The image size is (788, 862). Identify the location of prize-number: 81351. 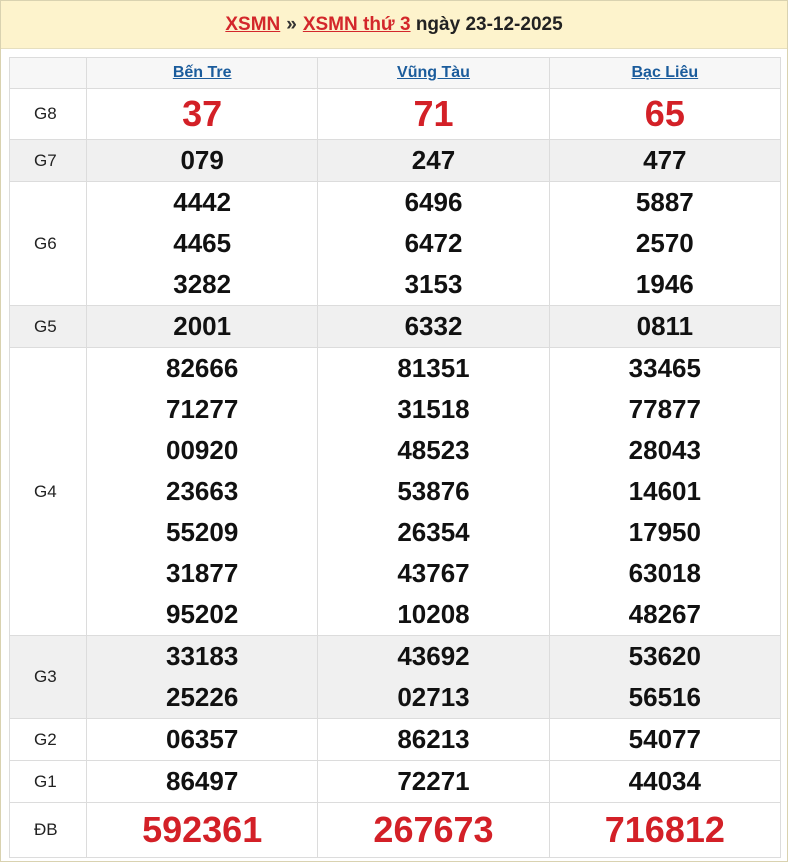
(433, 368).